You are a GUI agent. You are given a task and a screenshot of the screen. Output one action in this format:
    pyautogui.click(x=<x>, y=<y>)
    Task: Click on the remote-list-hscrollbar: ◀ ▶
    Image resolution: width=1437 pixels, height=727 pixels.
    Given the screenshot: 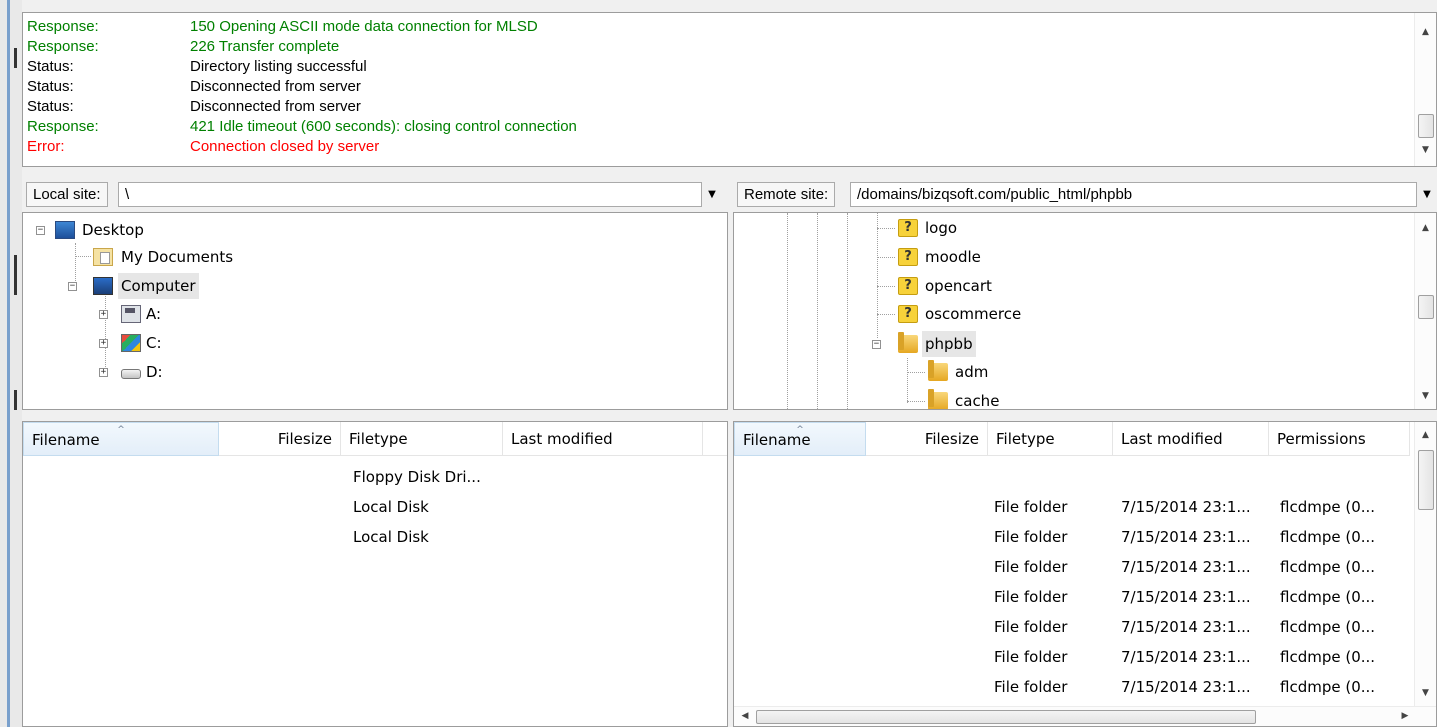 What is the action you would take?
    pyautogui.click(x=1085, y=716)
    